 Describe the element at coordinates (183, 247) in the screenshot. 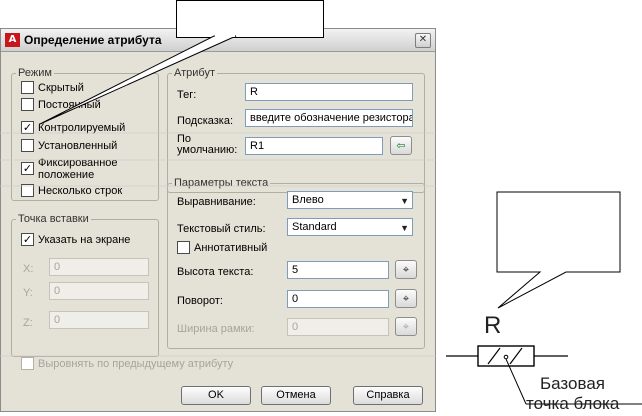

I see `annotative-check-box` at that location.